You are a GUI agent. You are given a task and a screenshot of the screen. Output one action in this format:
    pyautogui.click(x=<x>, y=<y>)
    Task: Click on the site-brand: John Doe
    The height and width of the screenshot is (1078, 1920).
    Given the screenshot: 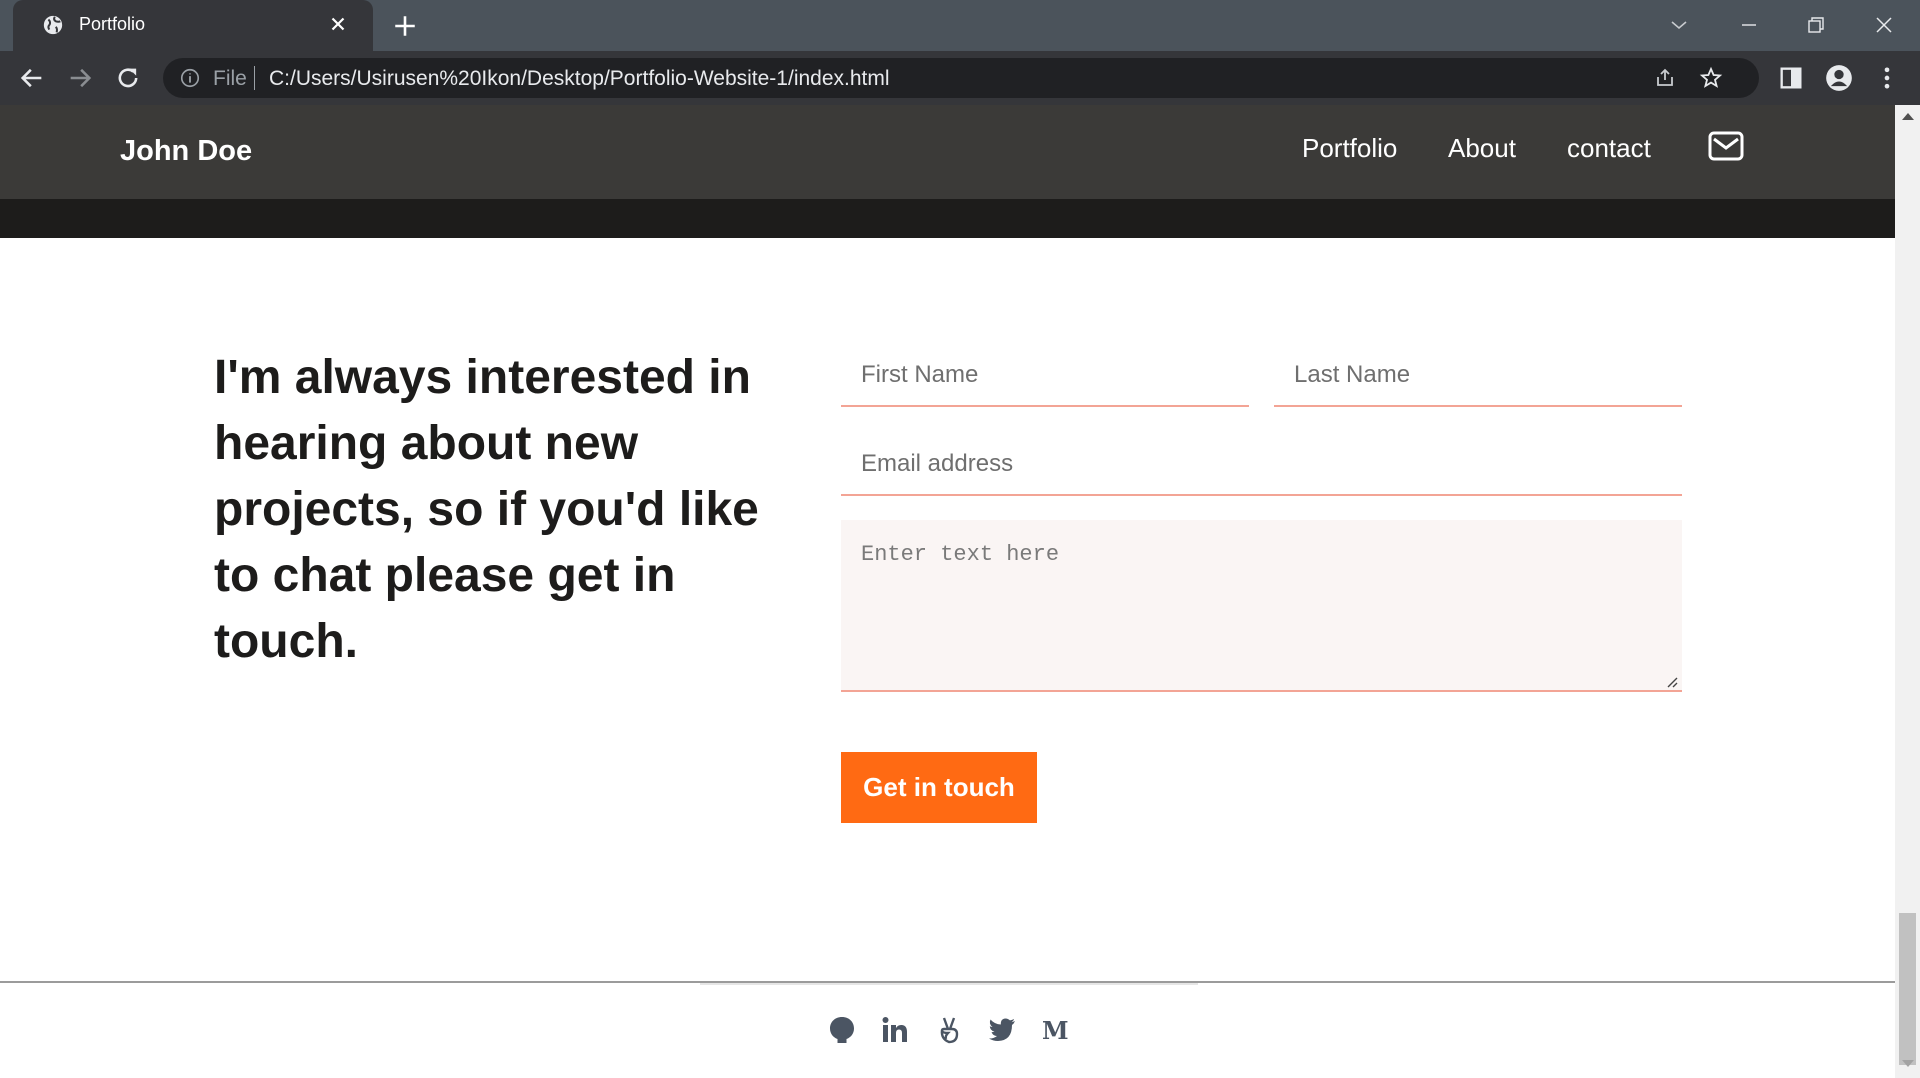 What is the action you would take?
    pyautogui.click(x=186, y=151)
    